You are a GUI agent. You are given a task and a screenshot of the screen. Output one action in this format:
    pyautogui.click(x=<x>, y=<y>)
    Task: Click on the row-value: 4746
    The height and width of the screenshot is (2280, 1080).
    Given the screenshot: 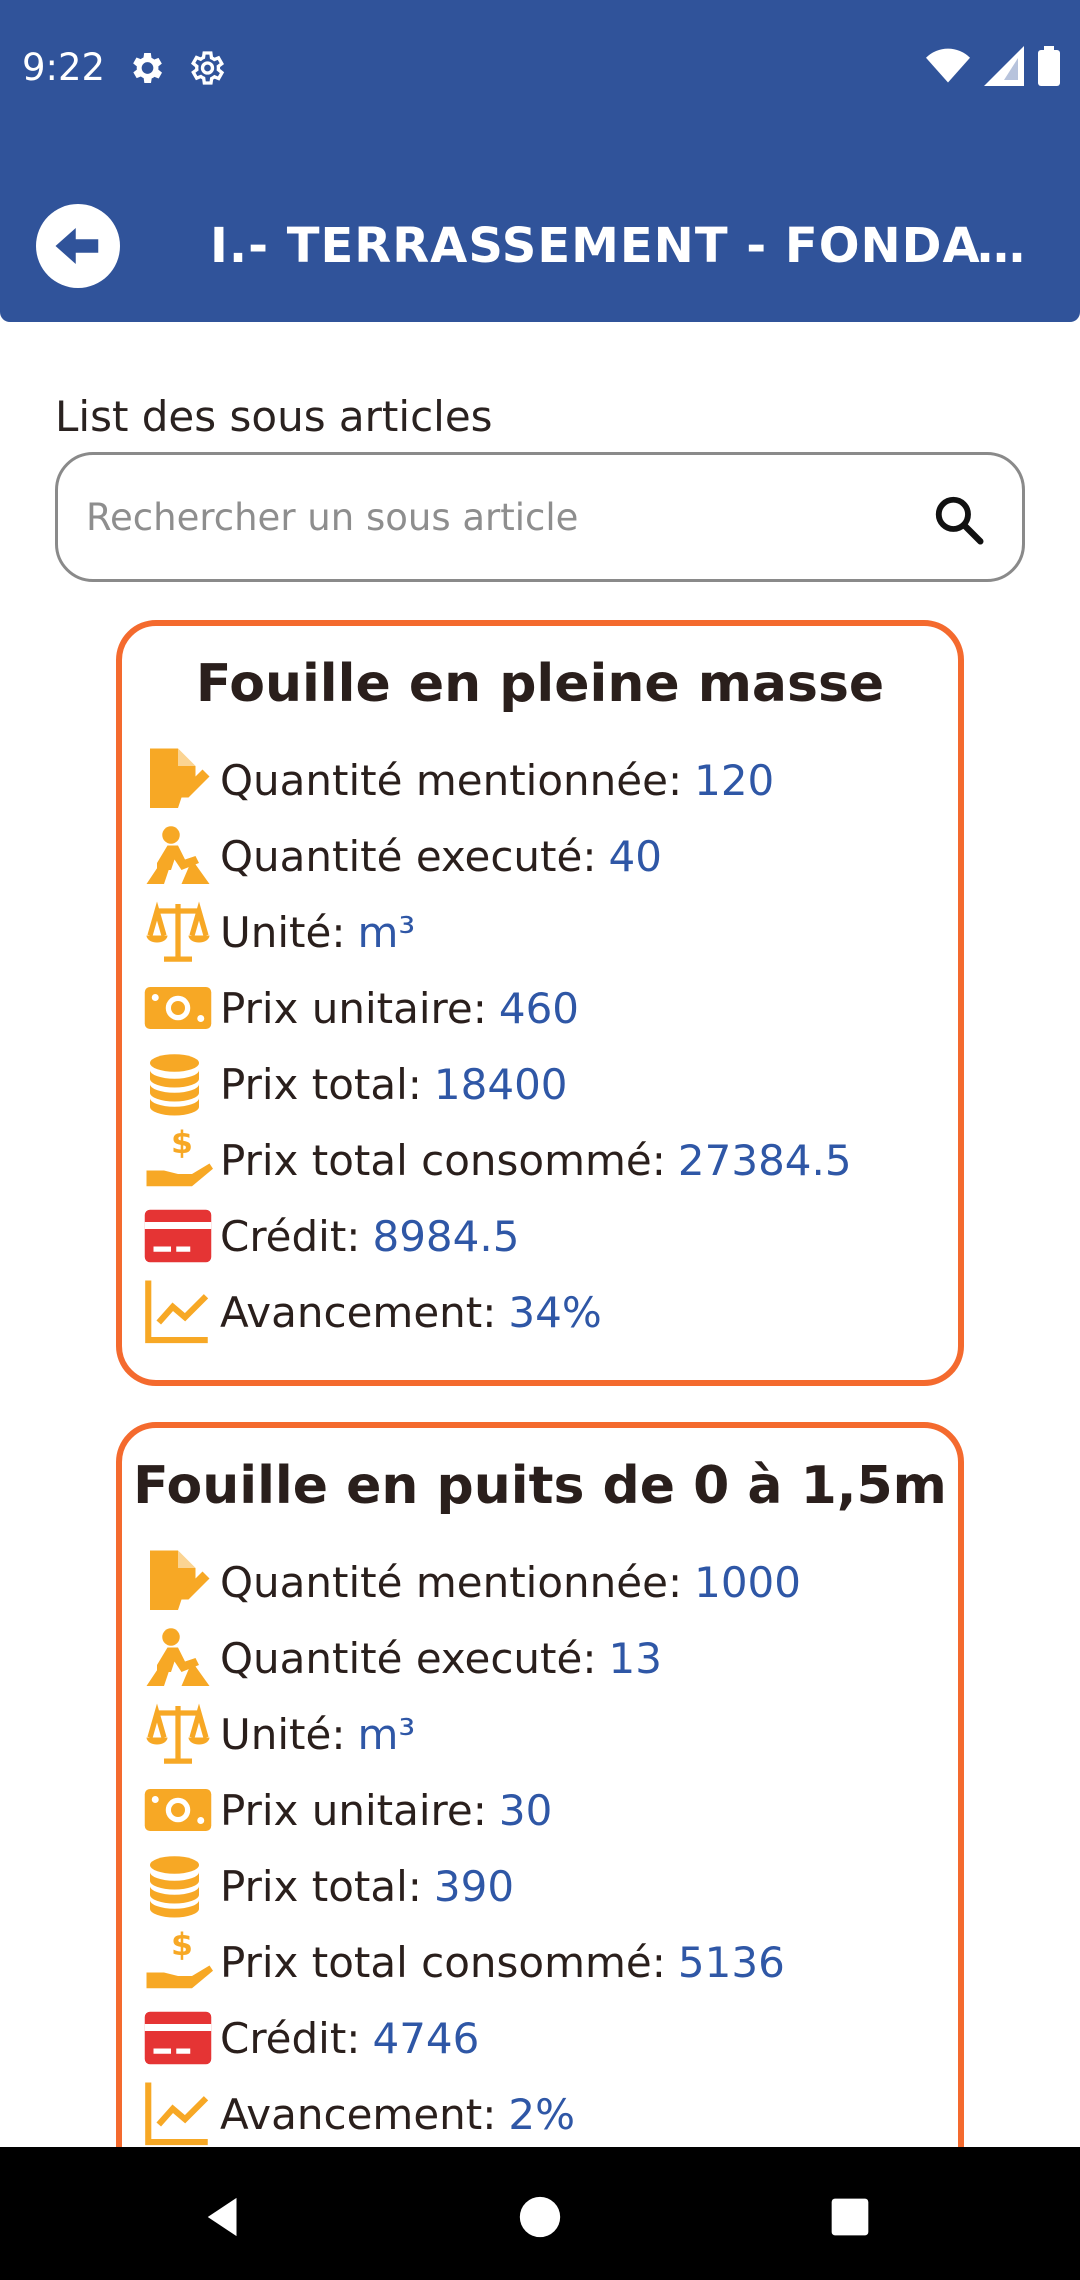 What is the action you would take?
    pyautogui.click(x=426, y=2038)
    